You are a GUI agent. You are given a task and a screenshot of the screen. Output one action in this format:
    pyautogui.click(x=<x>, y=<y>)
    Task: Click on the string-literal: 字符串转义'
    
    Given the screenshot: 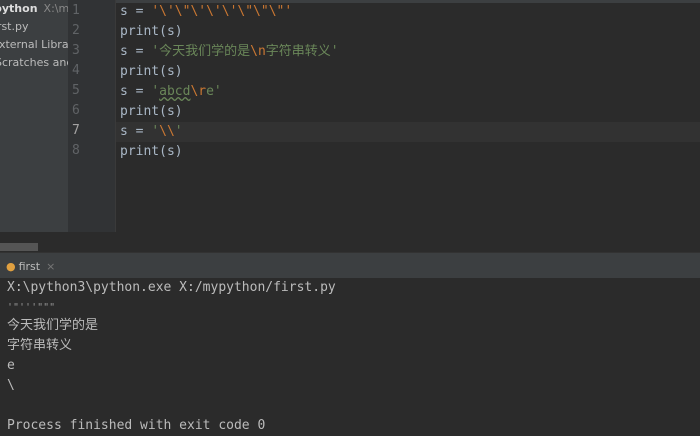 What is the action you would take?
    pyautogui.click(x=302, y=51)
    